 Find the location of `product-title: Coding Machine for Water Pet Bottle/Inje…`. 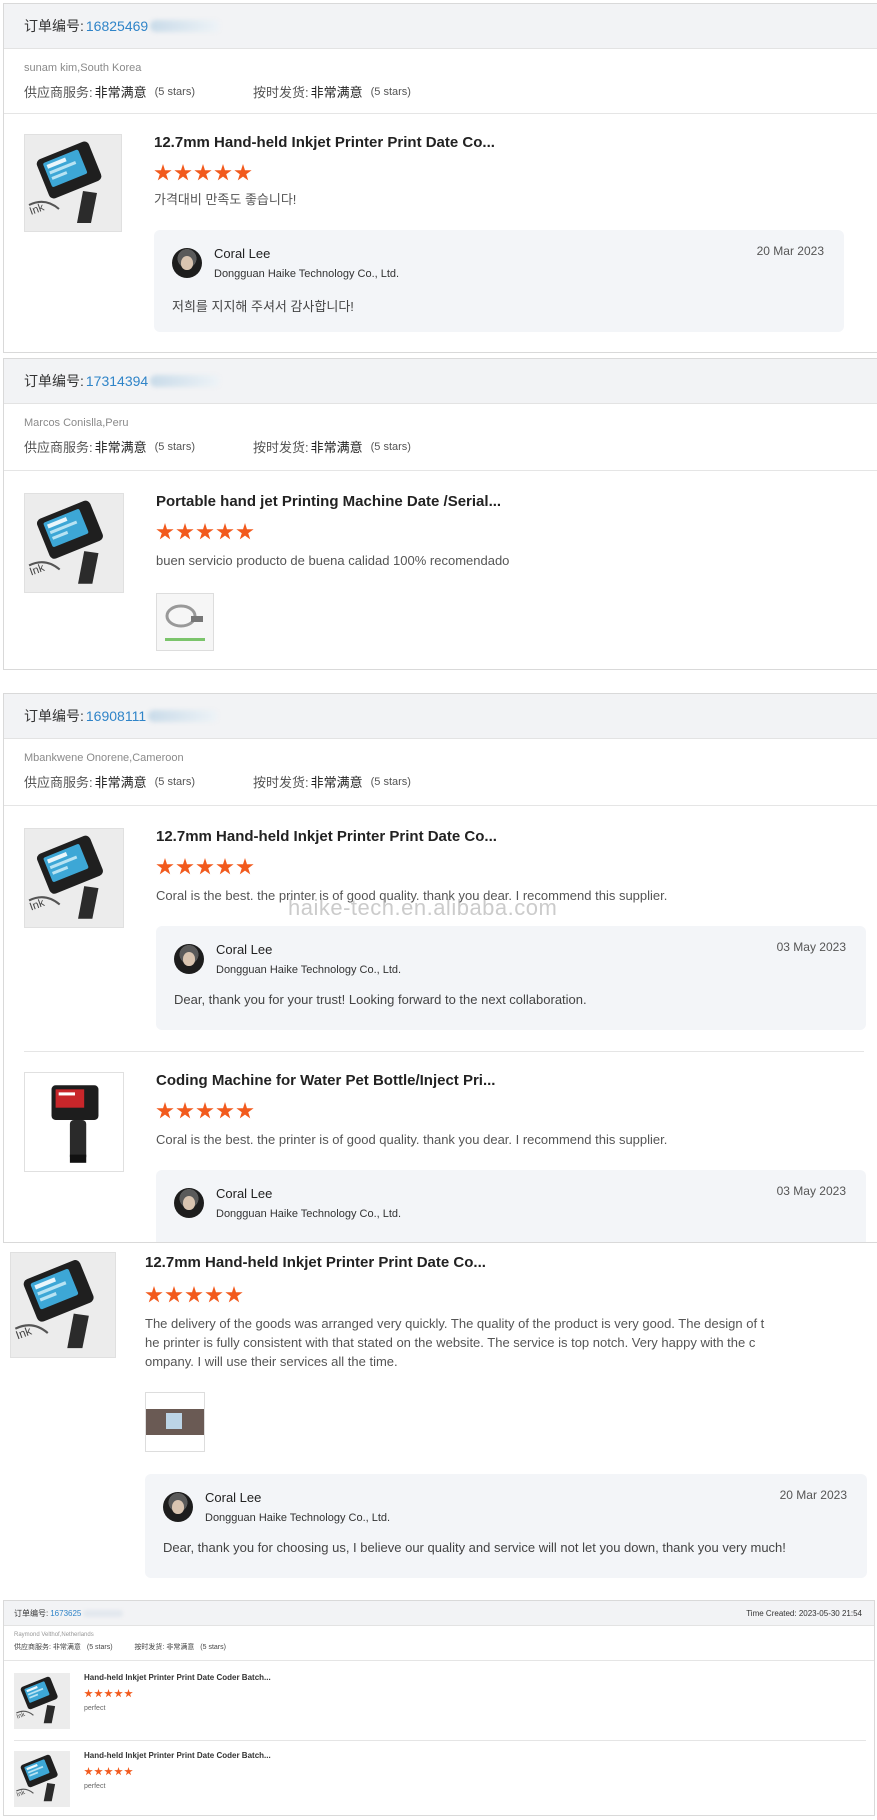

product-title: Coding Machine for Water Pet Bottle/Inje… is located at coordinates (325, 1080).